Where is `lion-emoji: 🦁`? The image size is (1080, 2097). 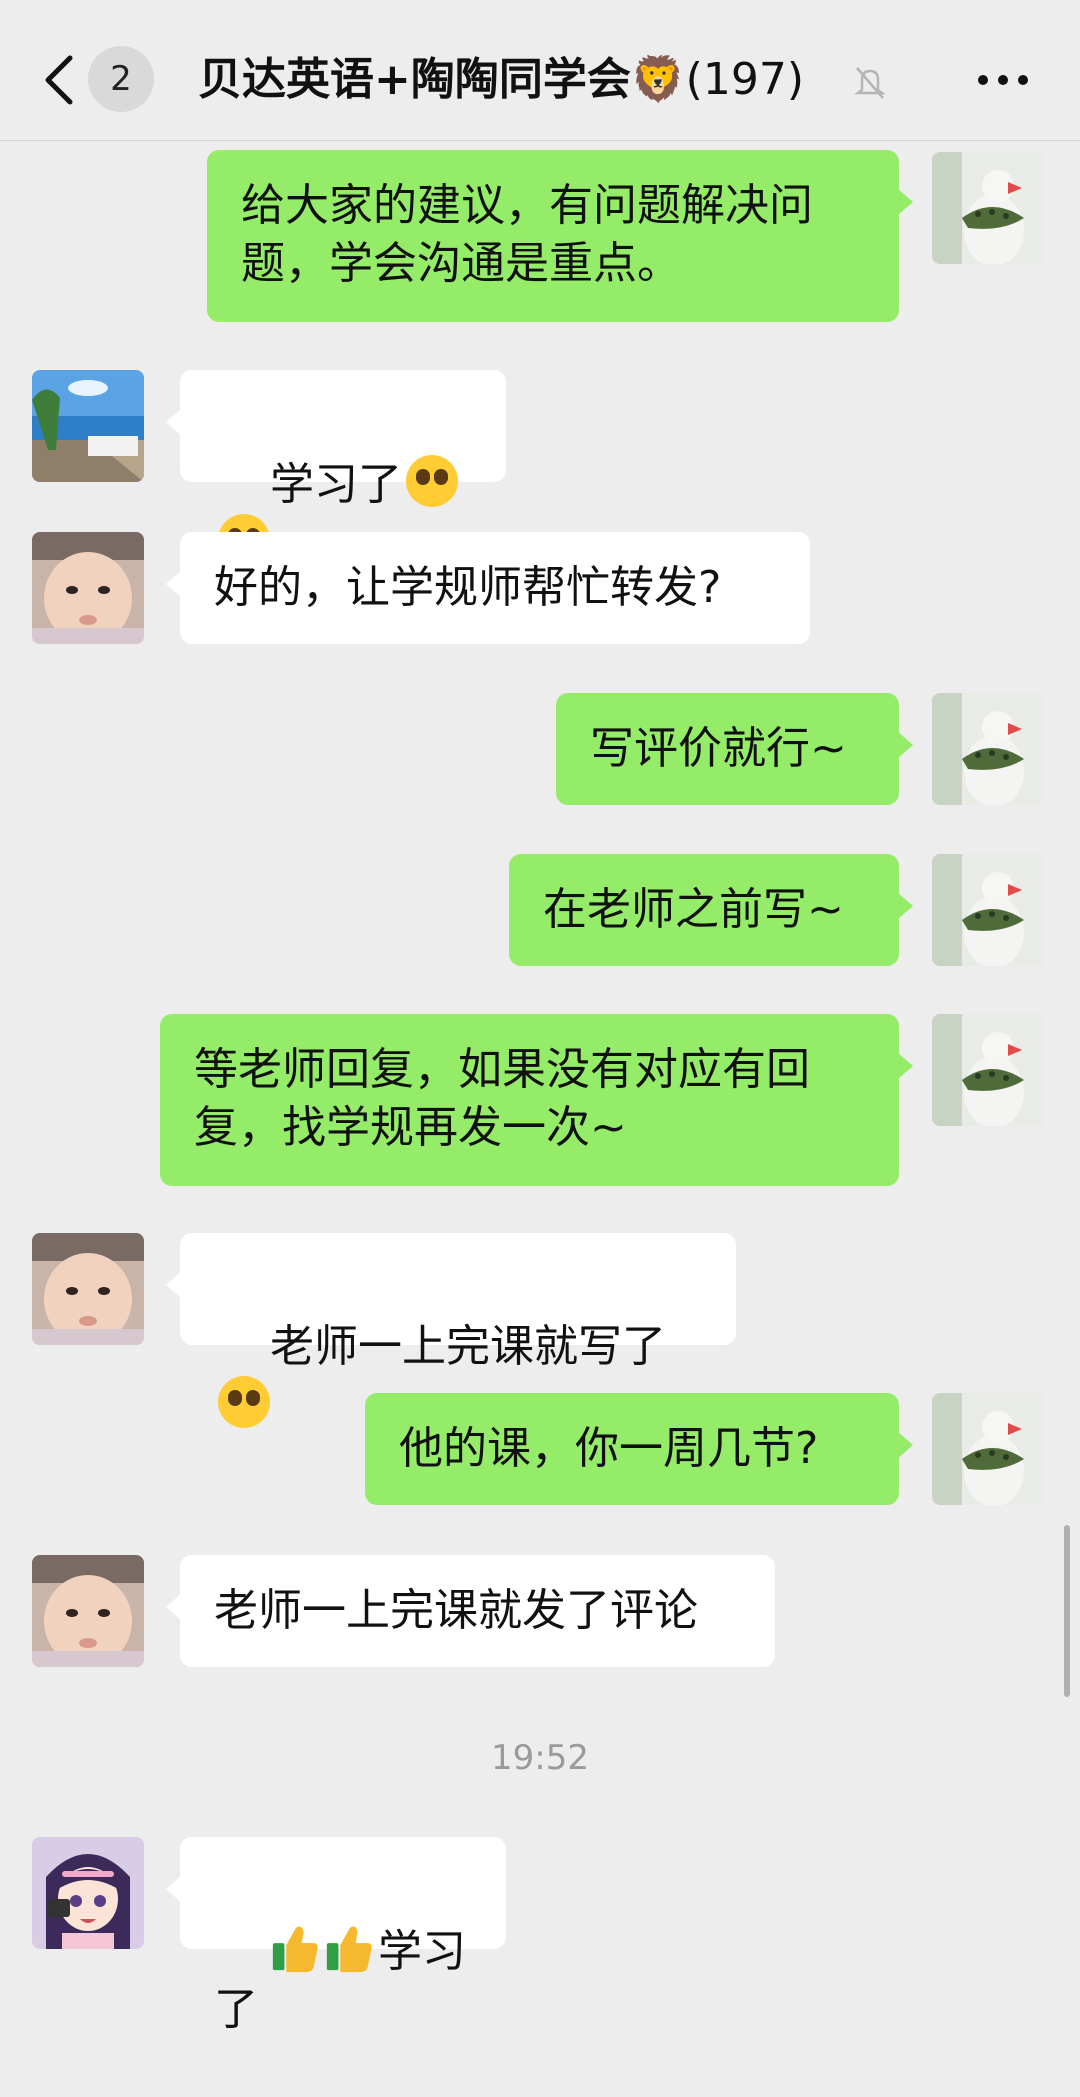
lion-emoji: 🦁 is located at coordinates (658, 79).